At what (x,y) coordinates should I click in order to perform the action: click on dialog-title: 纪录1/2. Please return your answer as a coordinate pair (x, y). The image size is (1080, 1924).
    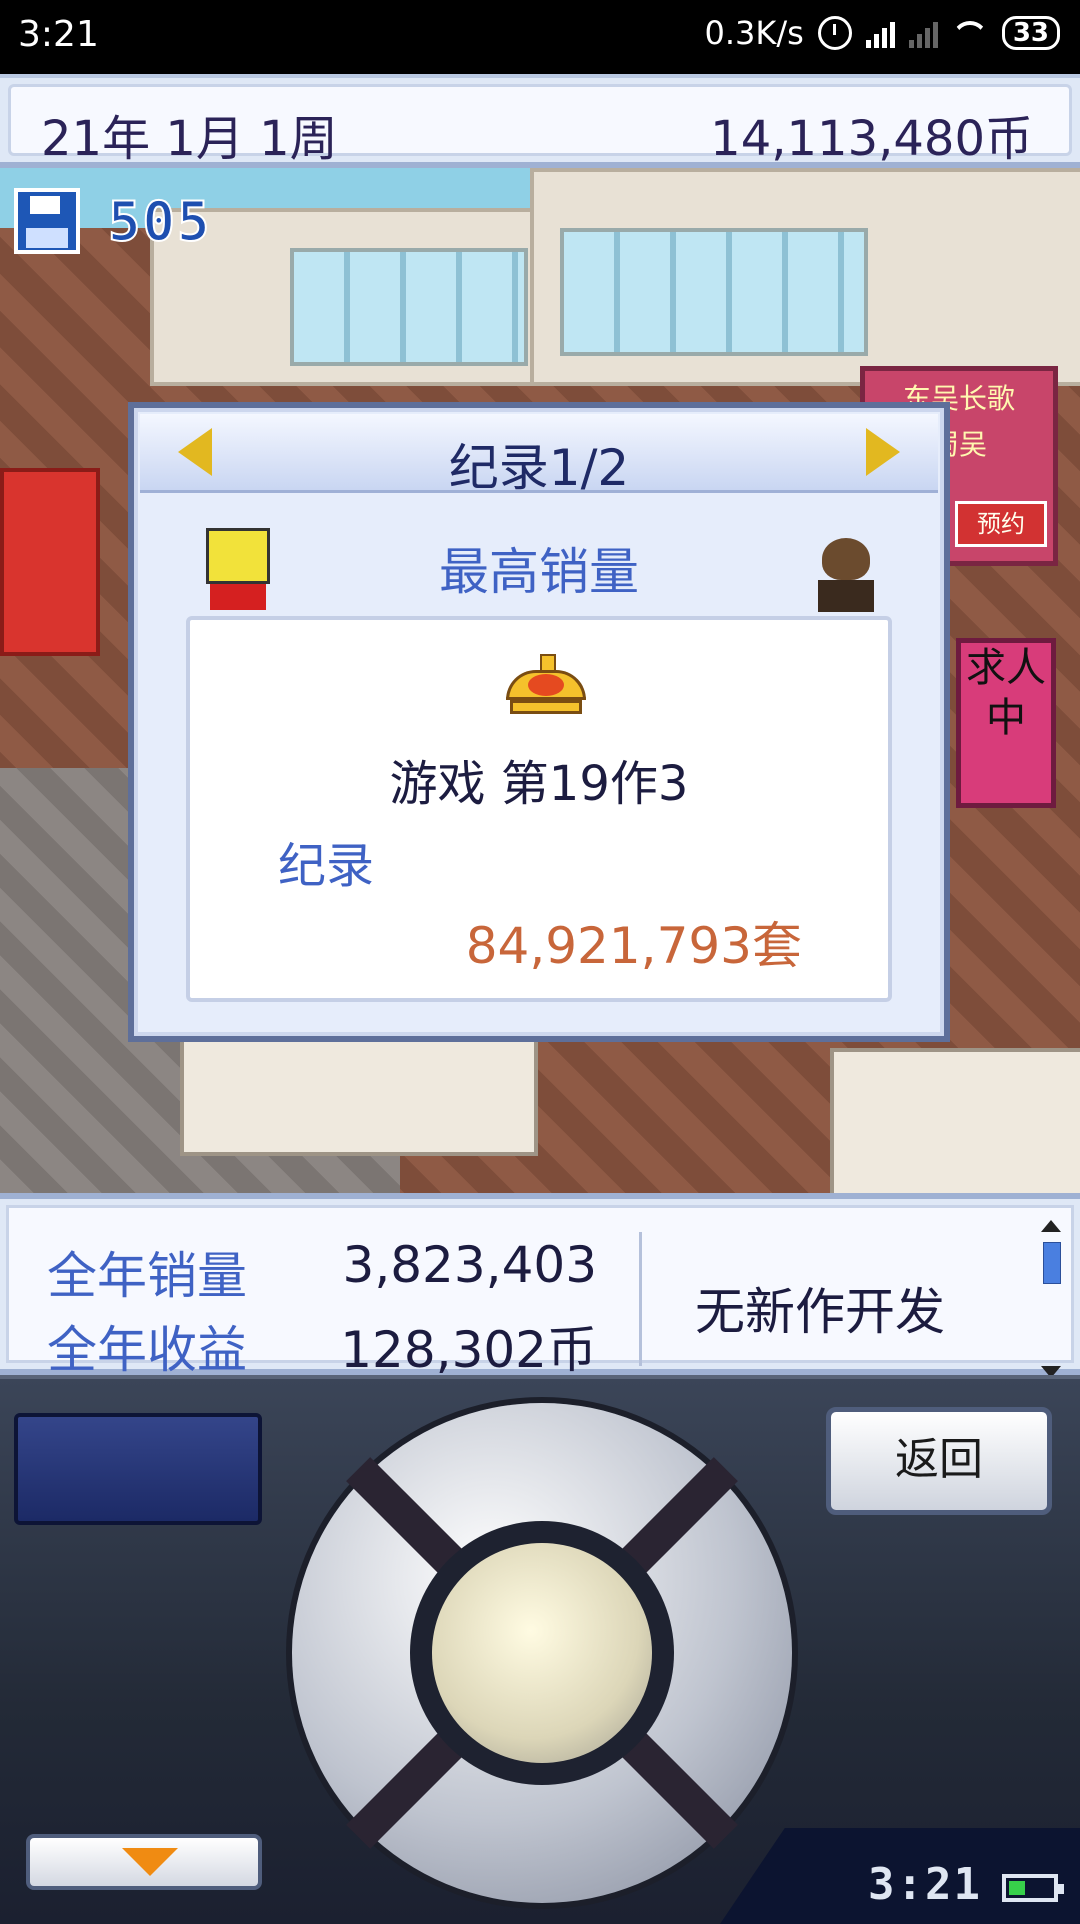
    Looking at the image, I should click on (539, 468).